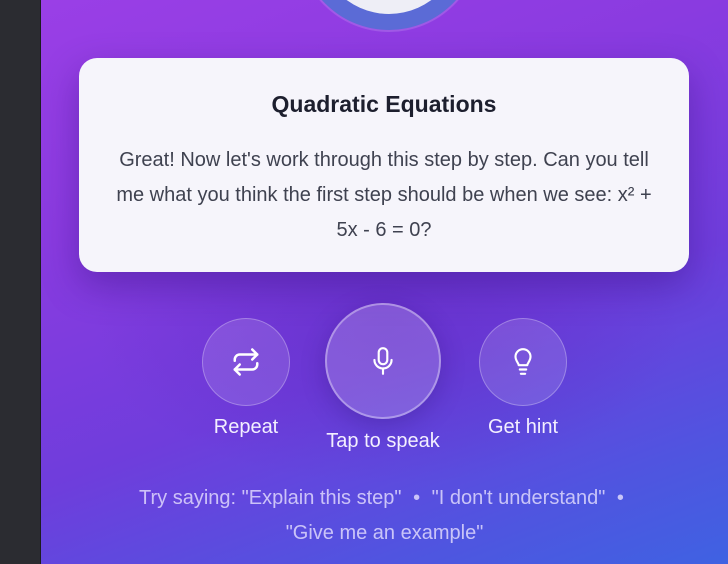 The image size is (728, 564). I want to click on get-hint-button, so click(523, 362).